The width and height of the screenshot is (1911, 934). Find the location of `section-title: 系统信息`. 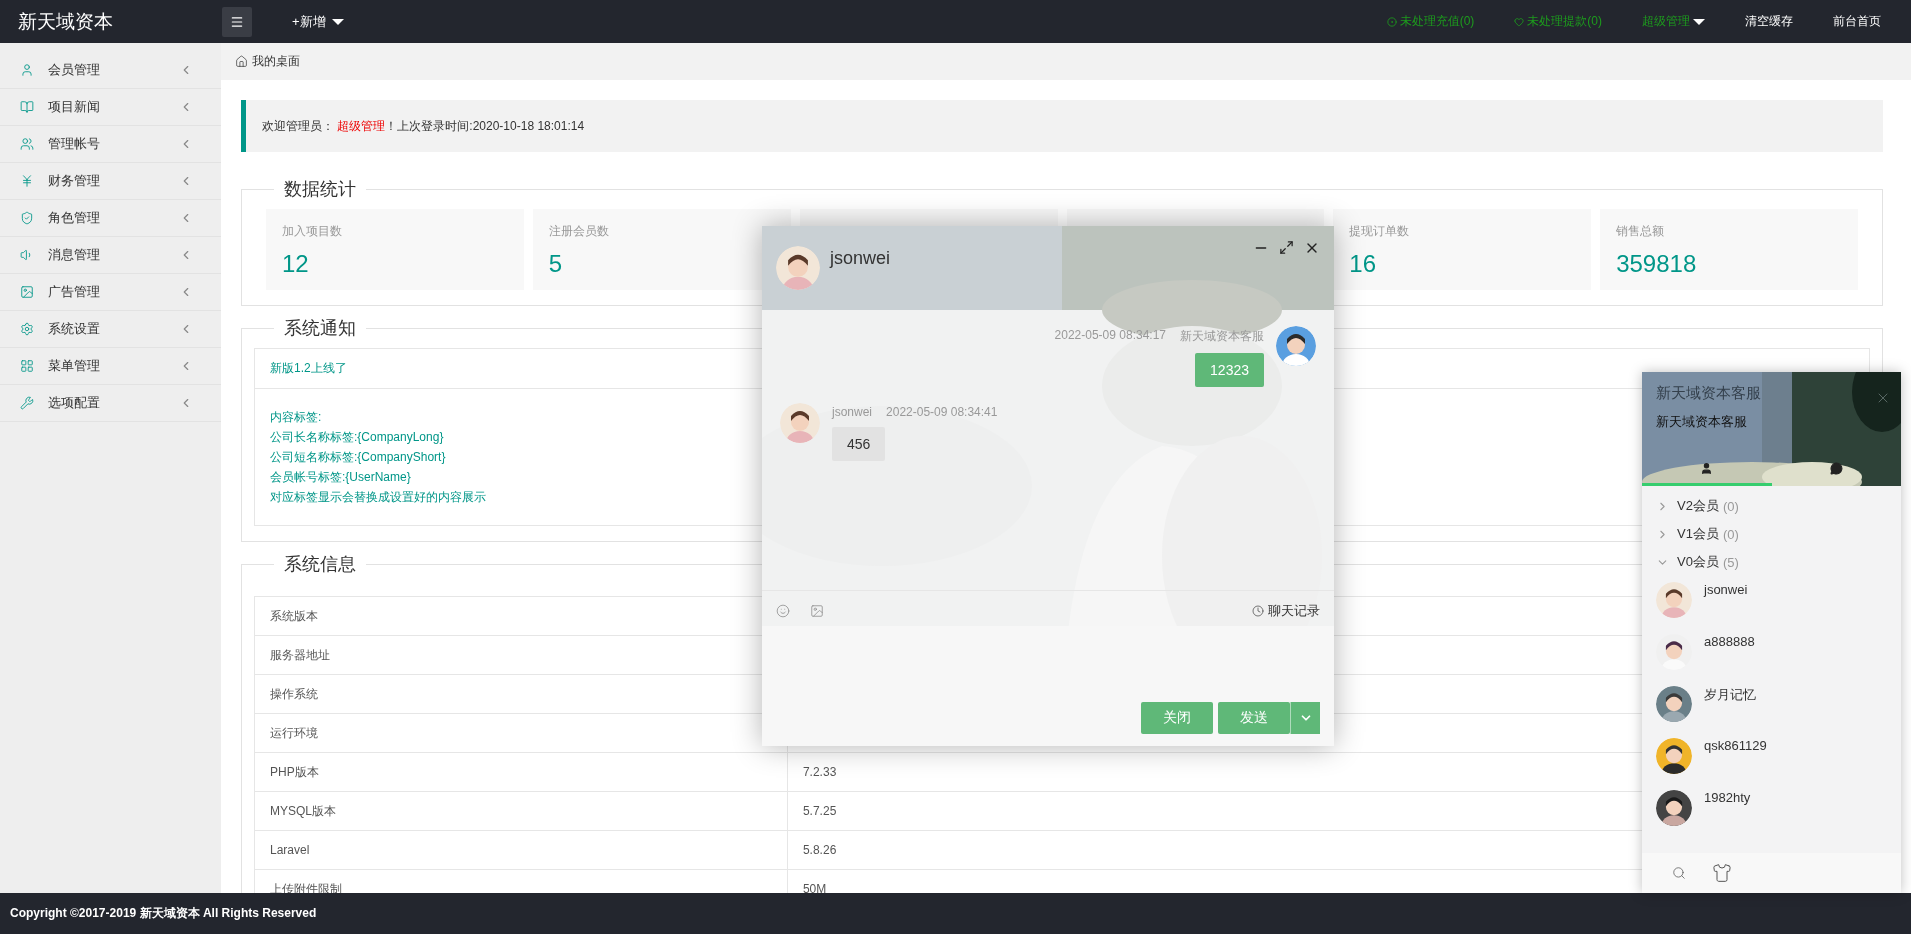

section-title: 系统信息 is located at coordinates (320, 564).